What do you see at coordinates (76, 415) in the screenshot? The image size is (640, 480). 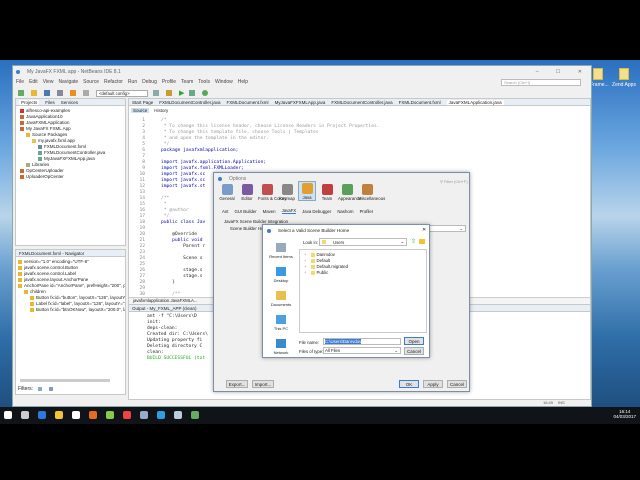 I see `store-icon` at bounding box center [76, 415].